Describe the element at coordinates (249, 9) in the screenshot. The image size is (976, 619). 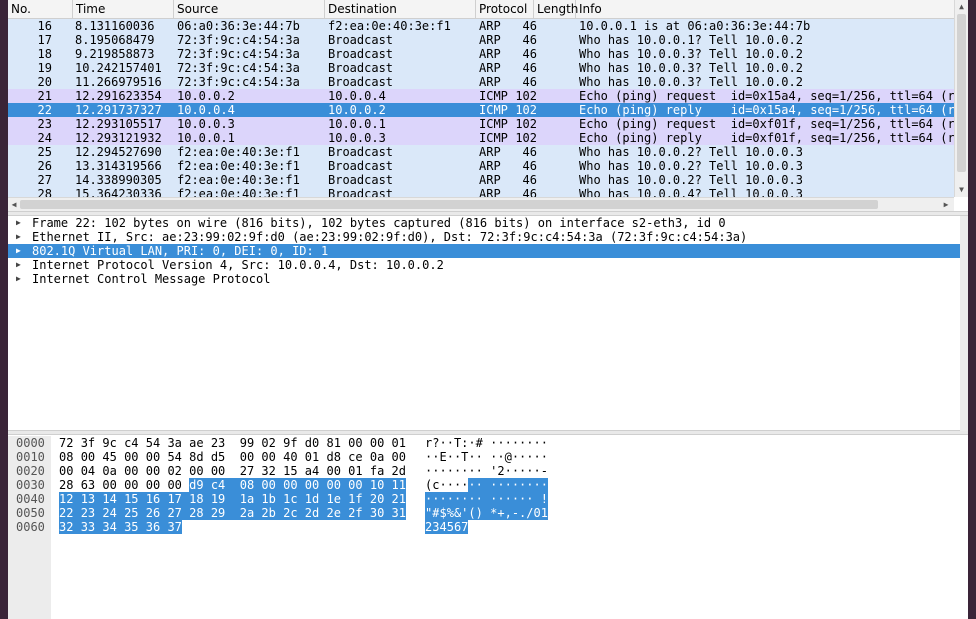
I see `column-source: Source` at that location.